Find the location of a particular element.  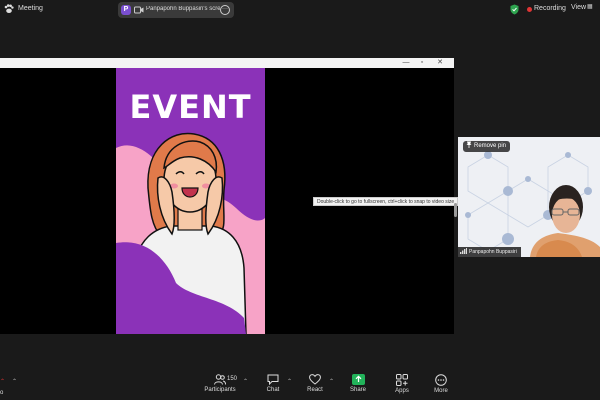

shield-check-icon is located at coordinates (514, 9).